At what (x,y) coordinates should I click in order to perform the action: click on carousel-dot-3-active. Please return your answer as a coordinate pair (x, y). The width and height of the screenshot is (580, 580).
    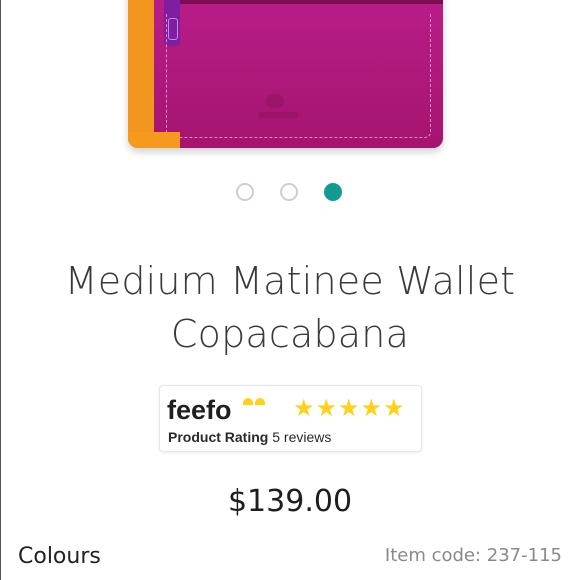
    Looking at the image, I should click on (333, 192).